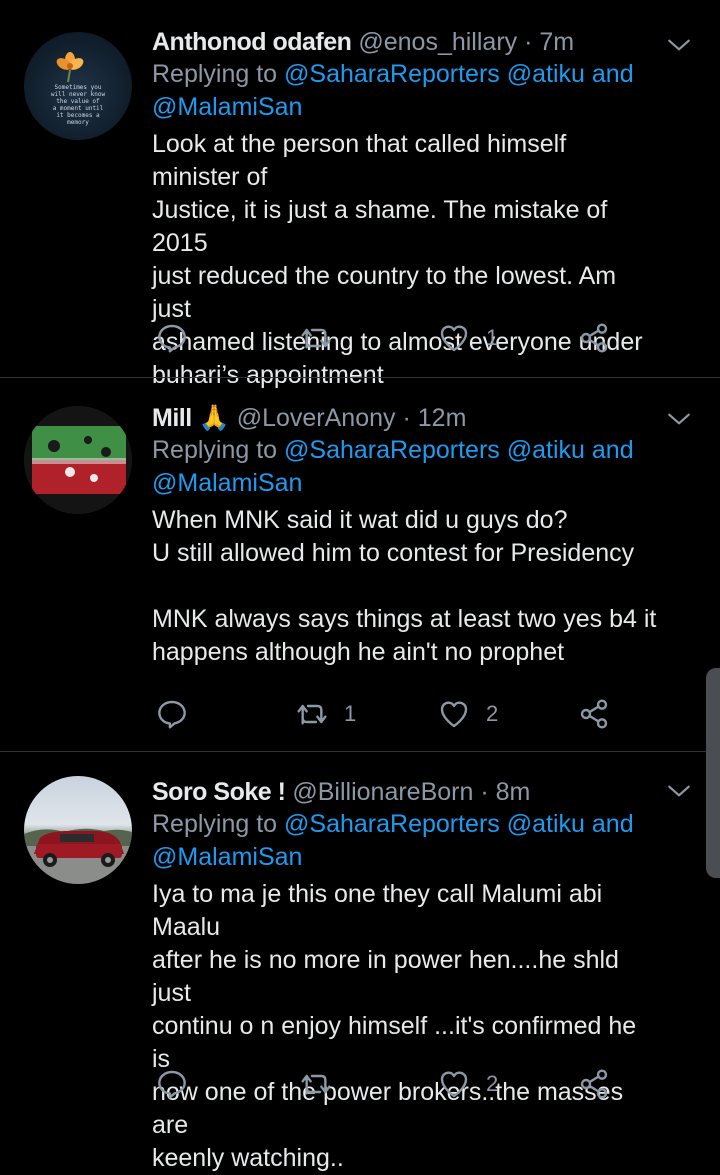 The height and width of the screenshot is (1175, 720). I want to click on like-count: 1, so click(492, 337).